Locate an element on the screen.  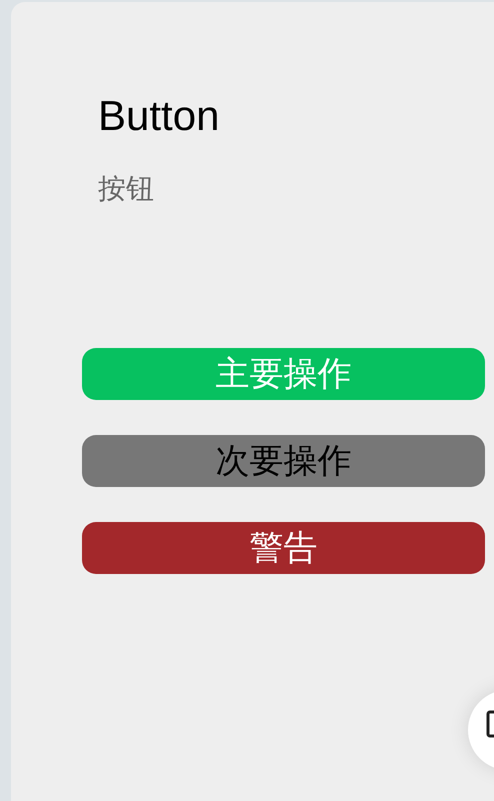
action-button: 主要操作 is located at coordinates (283, 374).